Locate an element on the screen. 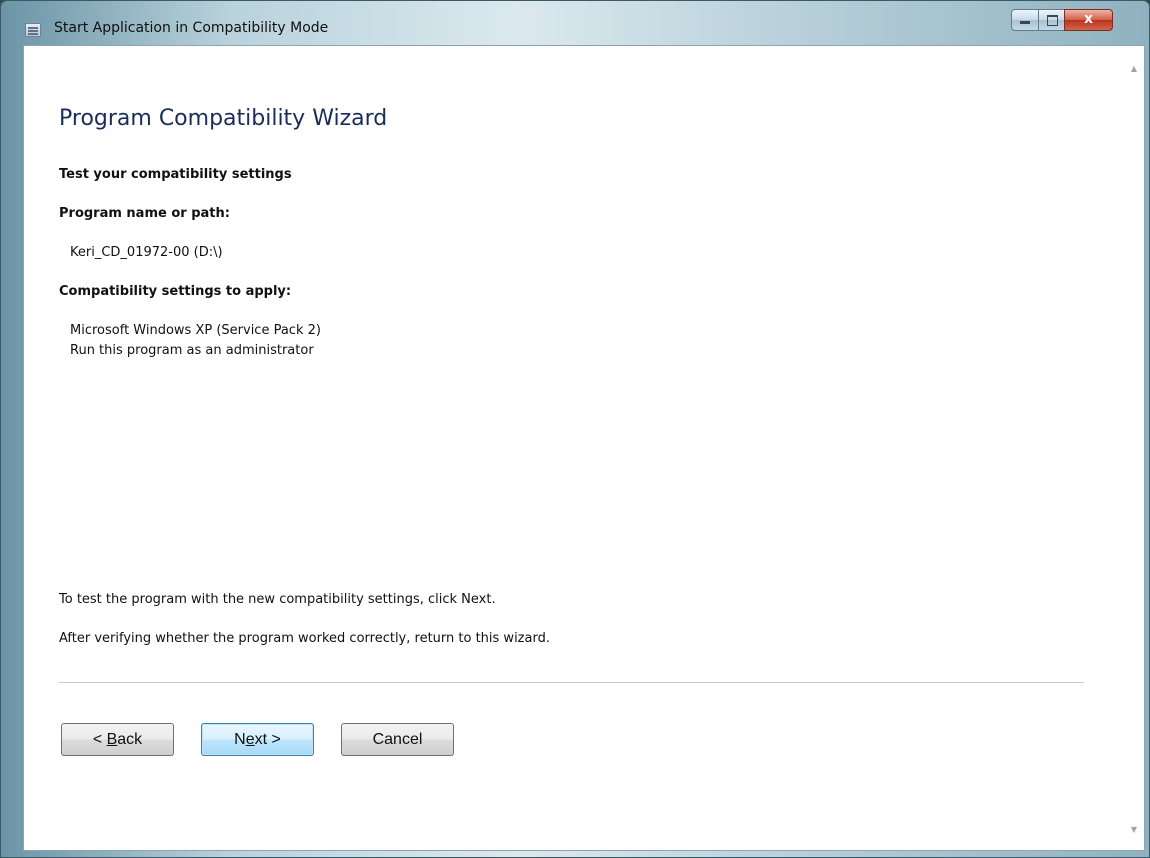 The image size is (1150, 858). cancel-button: Cancel is located at coordinates (397, 739).